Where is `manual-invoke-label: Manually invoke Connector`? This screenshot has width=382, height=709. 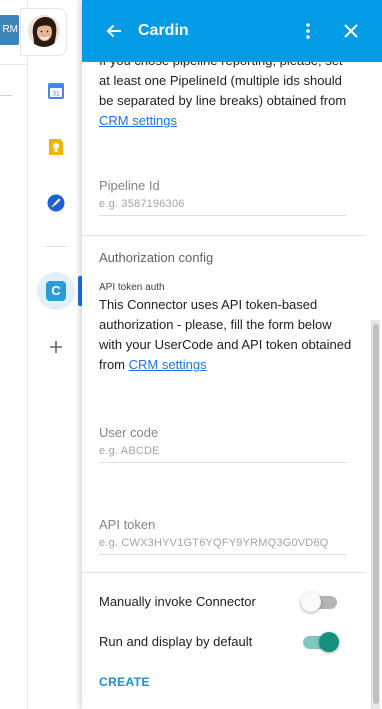
manual-invoke-label: Manually invoke Connector is located at coordinates (177, 601).